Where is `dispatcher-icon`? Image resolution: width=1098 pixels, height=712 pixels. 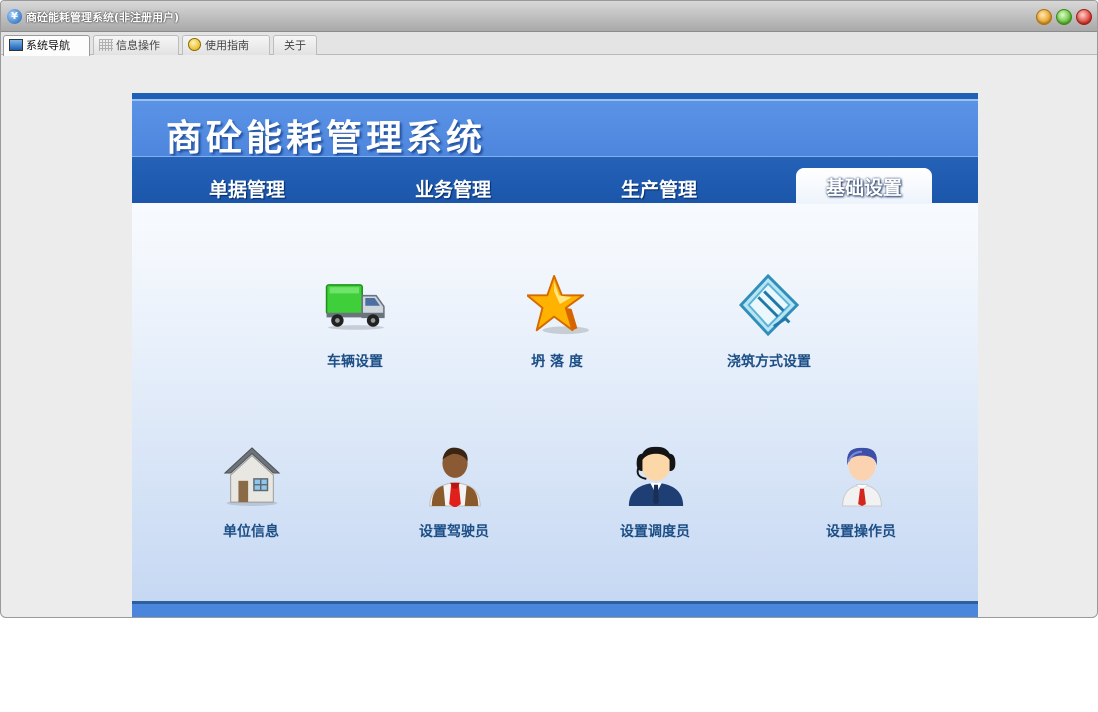 dispatcher-icon is located at coordinates (656, 476).